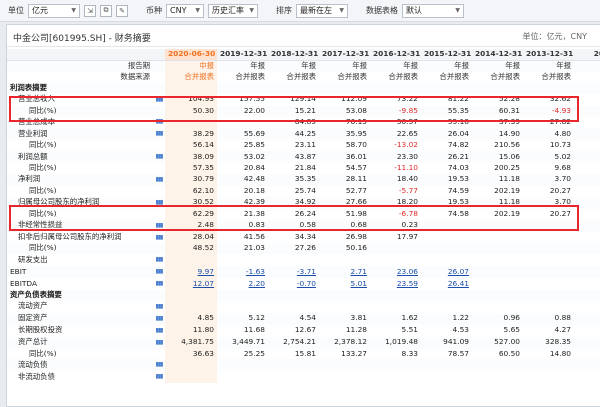 The width and height of the screenshot is (600, 407). What do you see at coordinates (303, 318) in the screenshot?
I see `table-row: 固定资产 ▮▮▮ 4.85 5.12 4.54 3.81 1.62 1.22 0.96 0.88` at bounding box center [303, 318].